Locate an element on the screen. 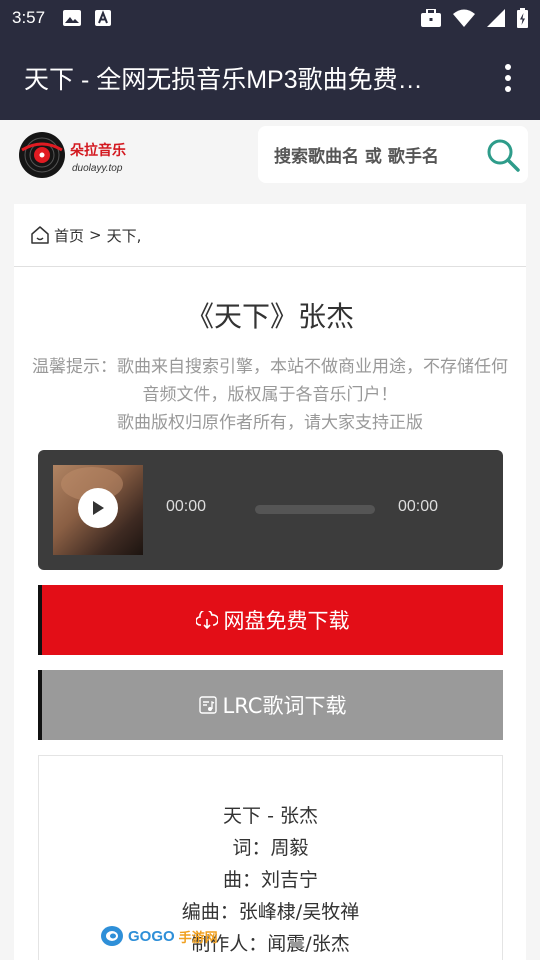 The width and height of the screenshot is (540, 960). lyrics-file-icon is located at coordinates (207, 705).